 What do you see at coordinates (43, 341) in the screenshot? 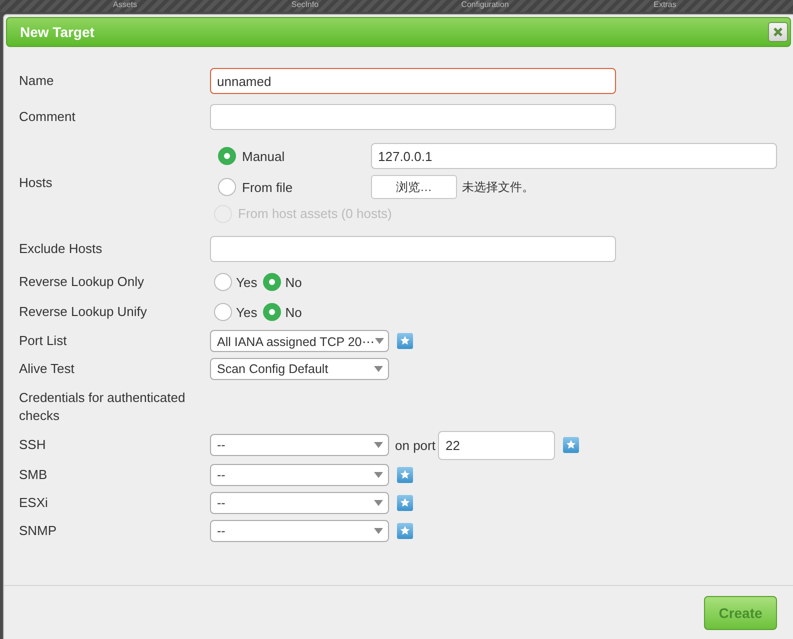
I see `field-label: Port List` at bounding box center [43, 341].